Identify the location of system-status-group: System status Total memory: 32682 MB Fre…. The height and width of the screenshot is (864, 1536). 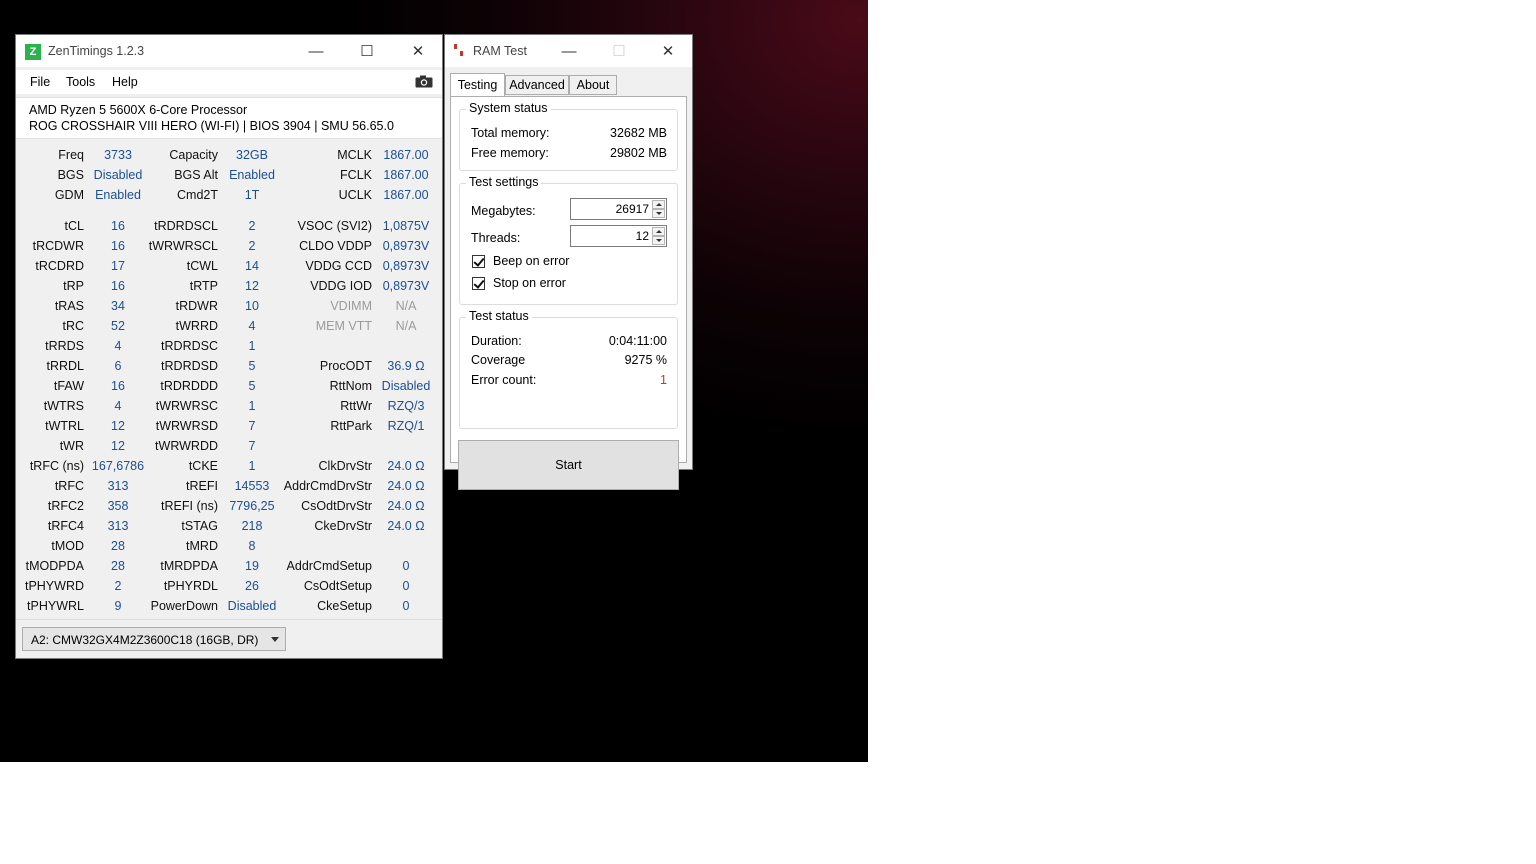
(568, 136).